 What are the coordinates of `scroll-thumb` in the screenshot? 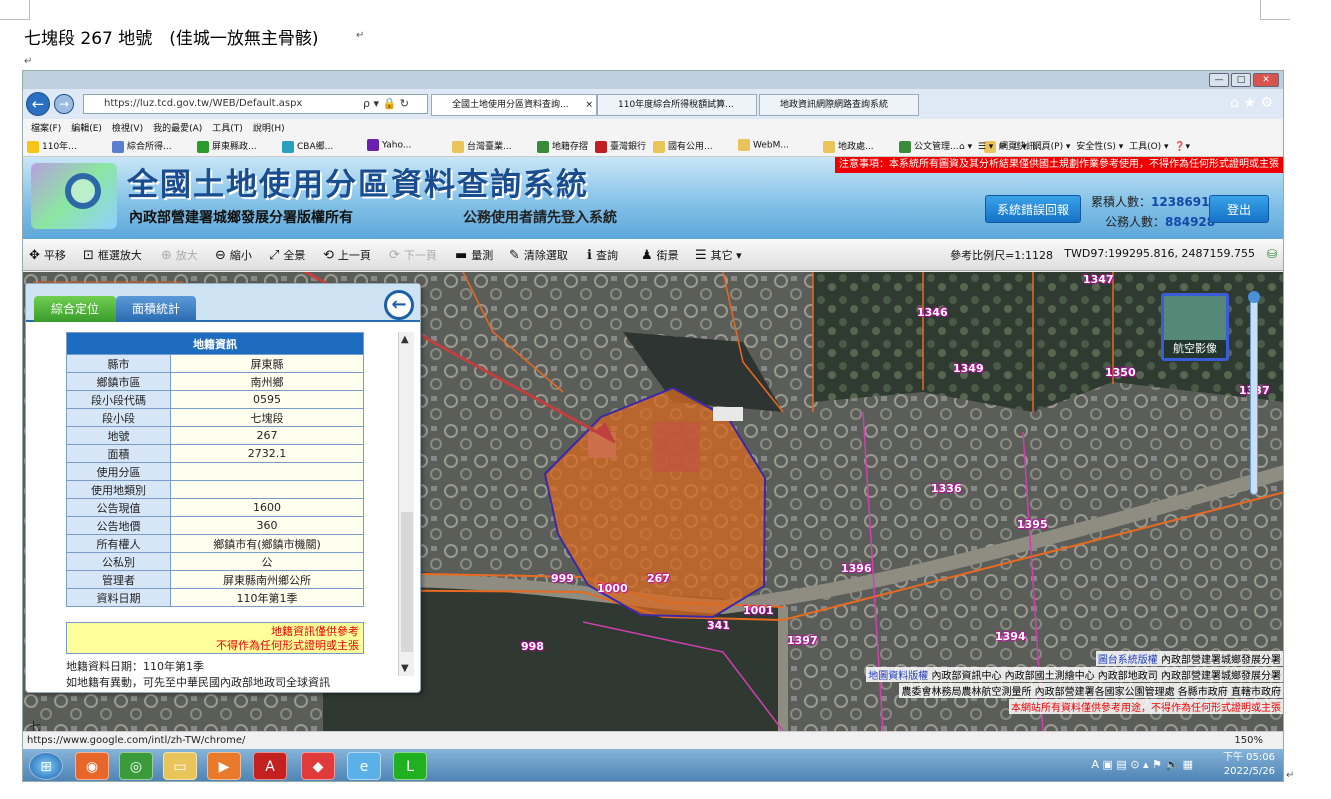 It's located at (407, 582).